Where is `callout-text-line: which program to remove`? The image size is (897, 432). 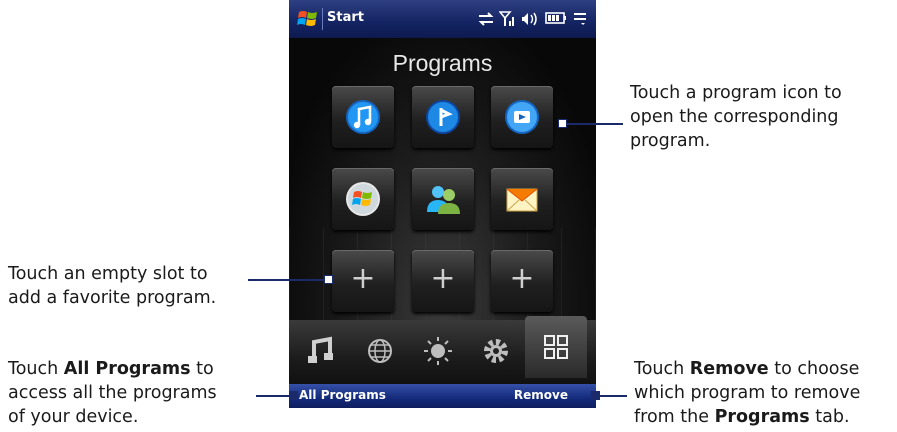
callout-text-line: which program to remove is located at coordinates (747, 393).